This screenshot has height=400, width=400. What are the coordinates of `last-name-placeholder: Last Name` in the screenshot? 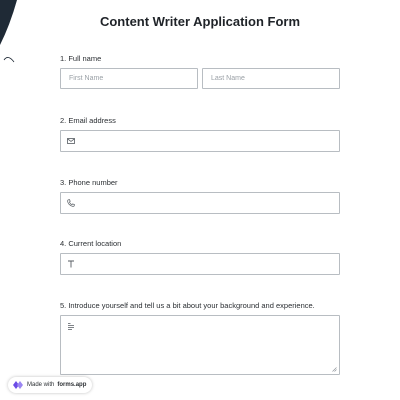 It's located at (228, 78).